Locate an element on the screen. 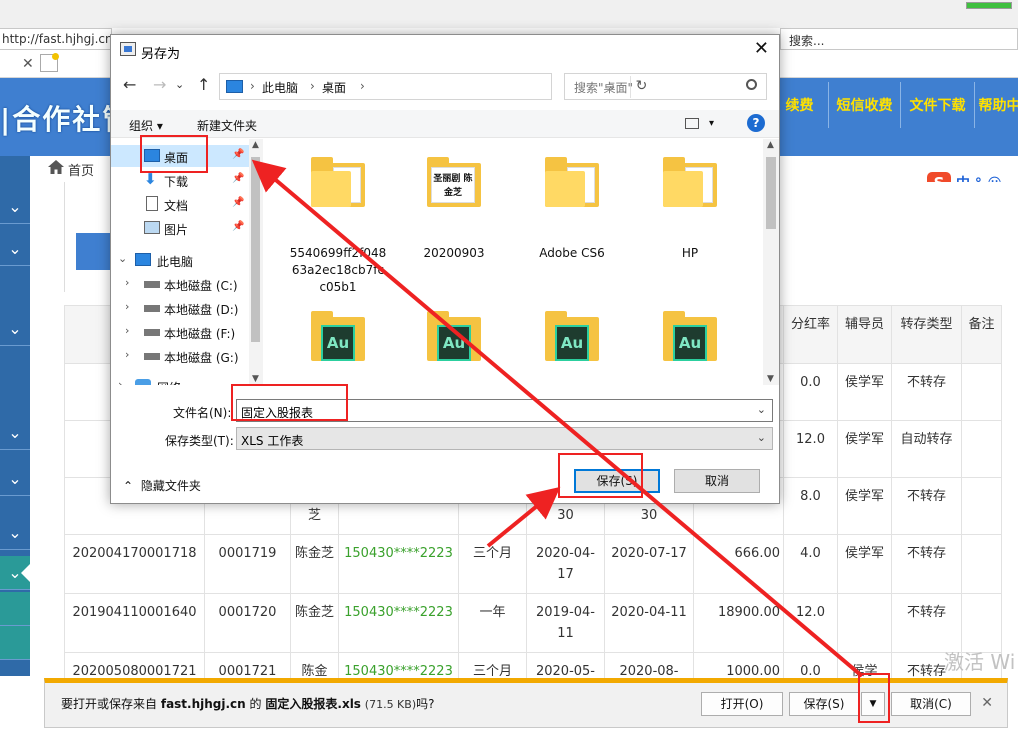 Image resolution: width=1018 pixels, height=732 pixels. folder-icon: Au is located at coordinates (572, 337).